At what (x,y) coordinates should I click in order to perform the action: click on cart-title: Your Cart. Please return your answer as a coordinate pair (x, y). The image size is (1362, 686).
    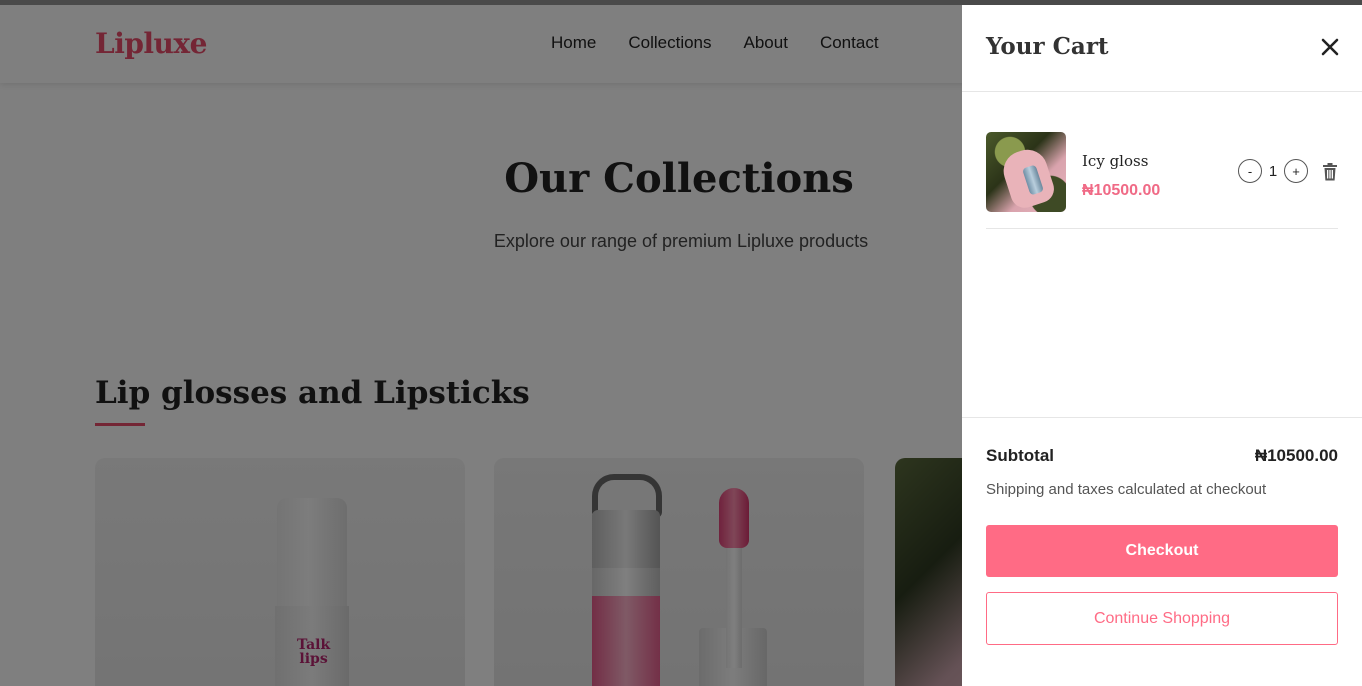
    Looking at the image, I should click on (1047, 46).